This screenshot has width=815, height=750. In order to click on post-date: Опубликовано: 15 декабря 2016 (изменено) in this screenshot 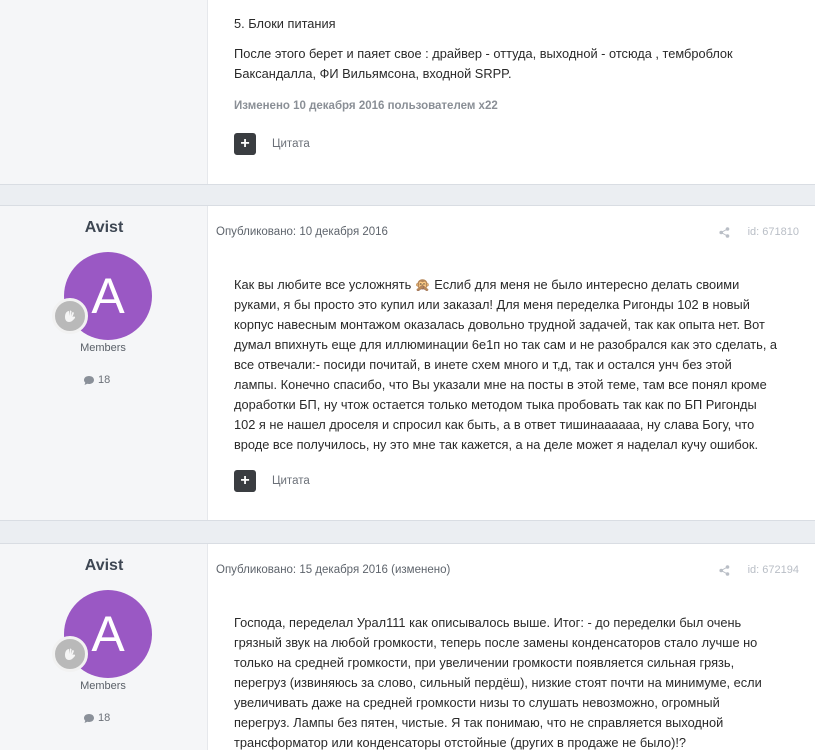, I will do `click(333, 570)`.